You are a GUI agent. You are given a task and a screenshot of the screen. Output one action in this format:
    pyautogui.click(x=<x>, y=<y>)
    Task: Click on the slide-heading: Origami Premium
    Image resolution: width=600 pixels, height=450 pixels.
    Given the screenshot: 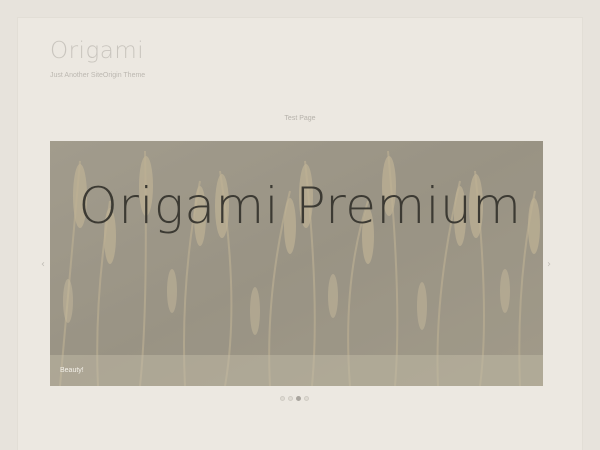 What is the action you would take?
    pyautogui.click(x=300, y=206)
    